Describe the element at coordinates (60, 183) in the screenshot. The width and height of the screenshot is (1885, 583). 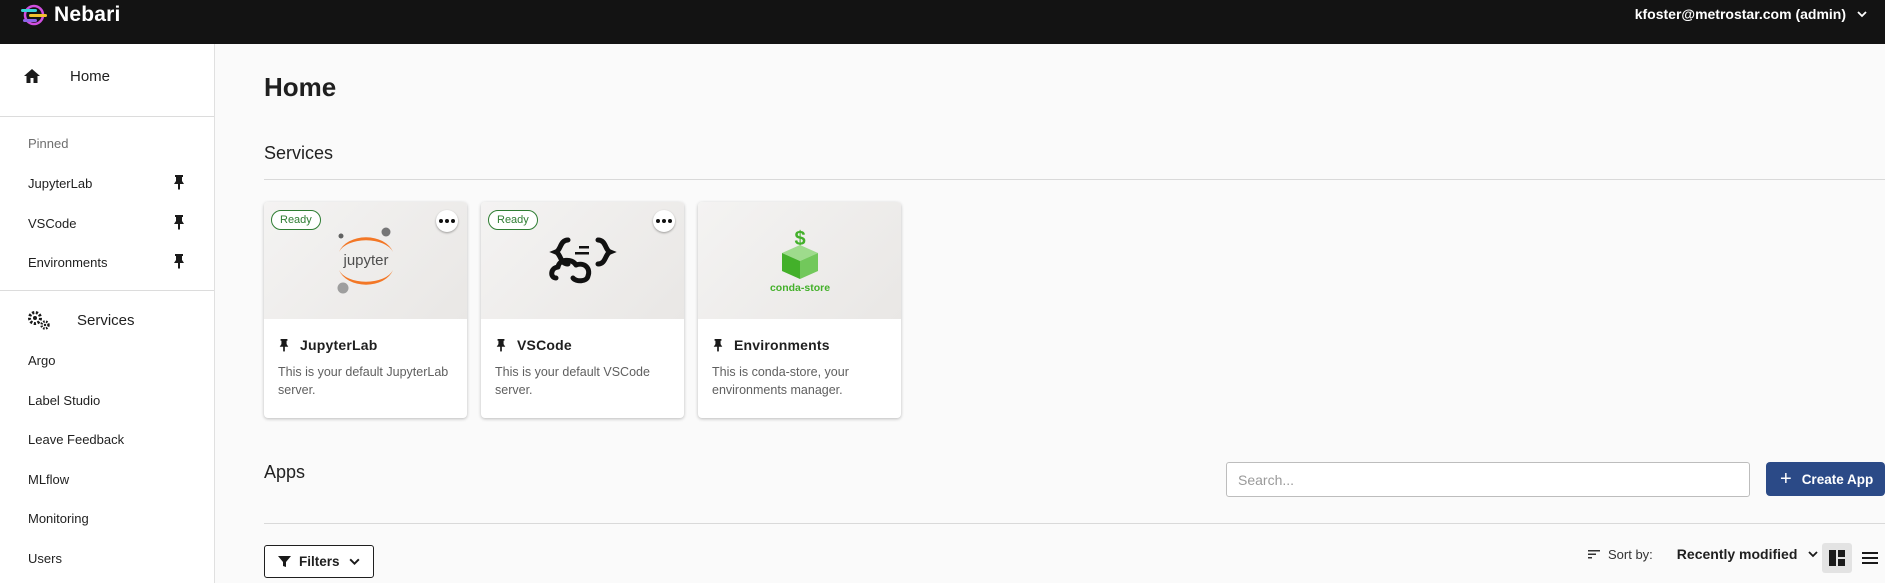
I see `pinned-item-jupyterlab: JupyterLab` at that location.